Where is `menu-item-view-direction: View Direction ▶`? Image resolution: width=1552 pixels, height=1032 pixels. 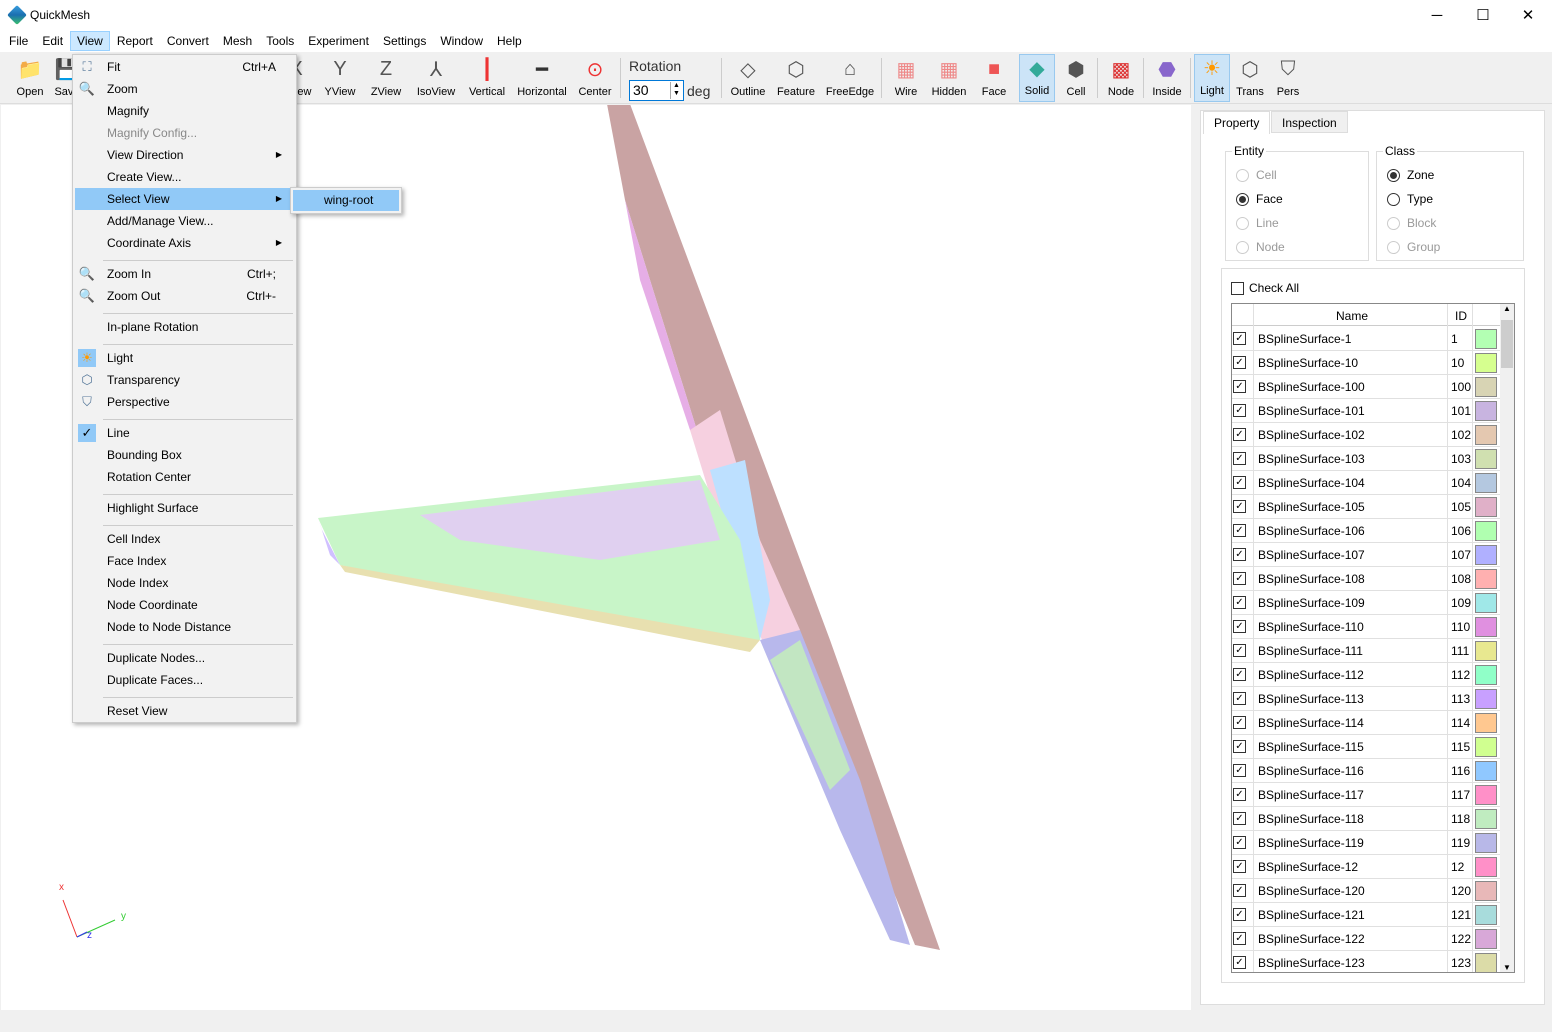 menu-item-view-direction: View Direction ▶ is located at coordinates (184, 155).